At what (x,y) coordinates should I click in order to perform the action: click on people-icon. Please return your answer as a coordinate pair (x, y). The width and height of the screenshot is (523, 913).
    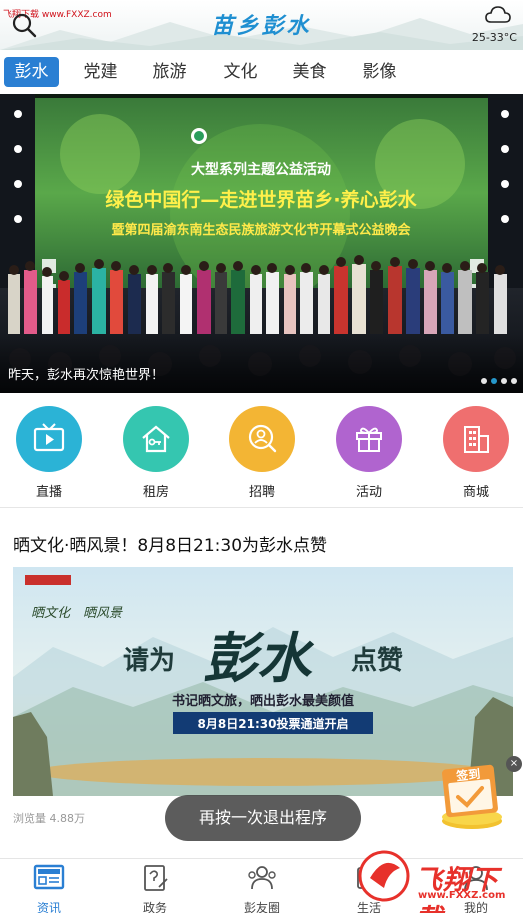
    Looking at the image, I should click on (262, 878).